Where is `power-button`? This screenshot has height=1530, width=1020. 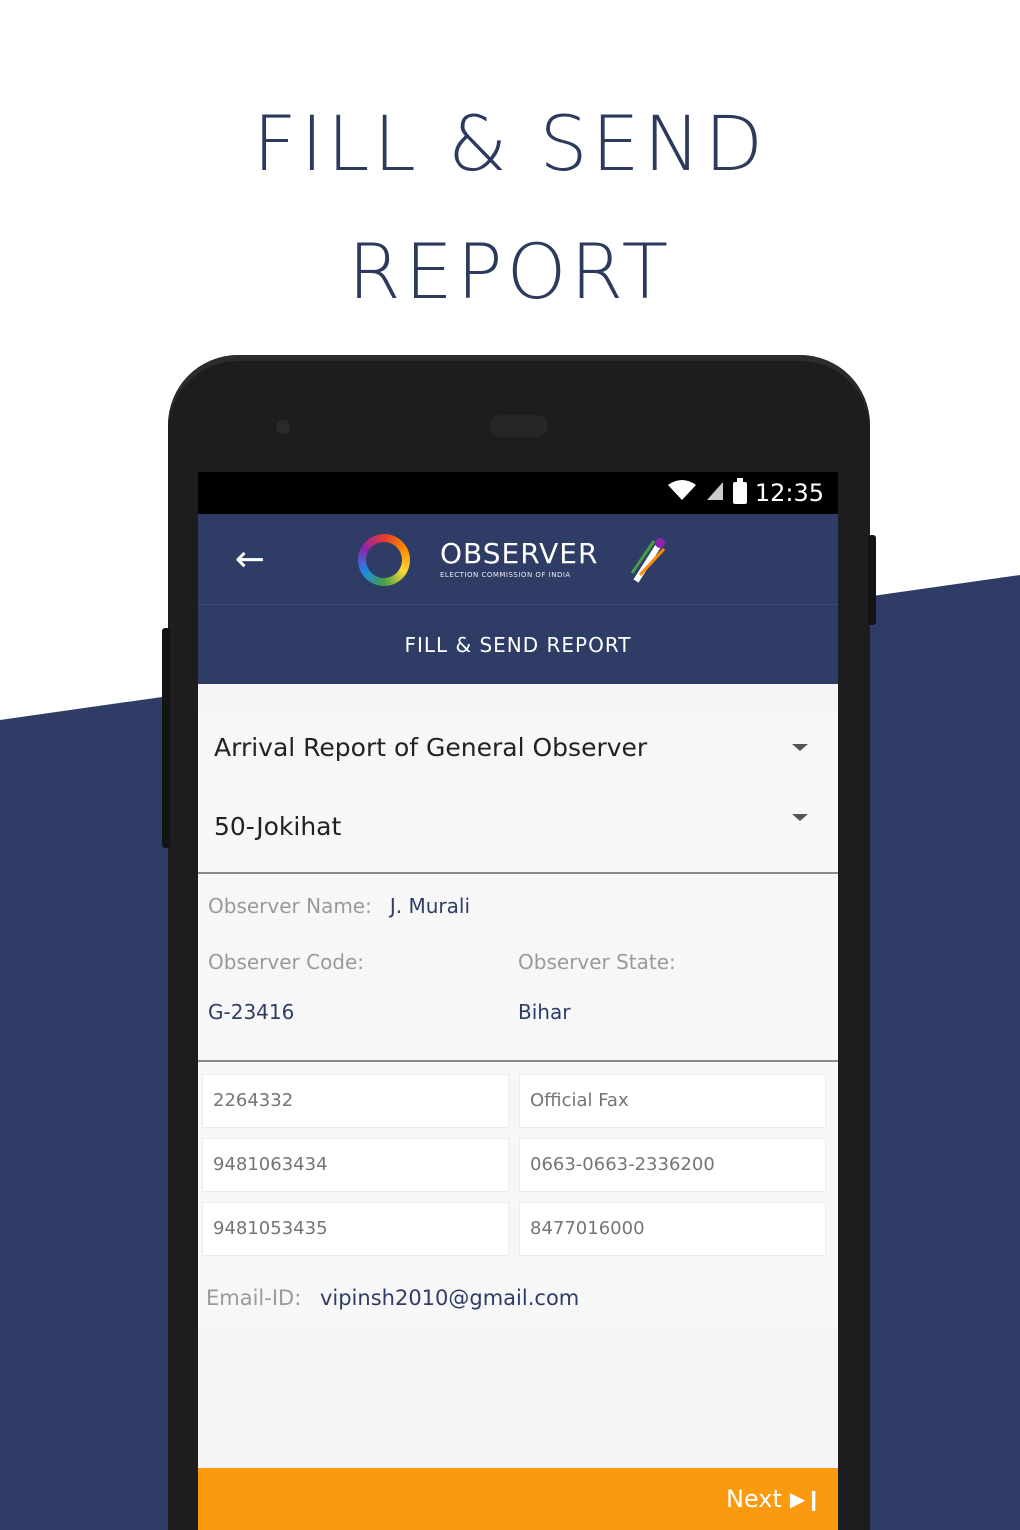
power-button is located at coordinates (872, 580).